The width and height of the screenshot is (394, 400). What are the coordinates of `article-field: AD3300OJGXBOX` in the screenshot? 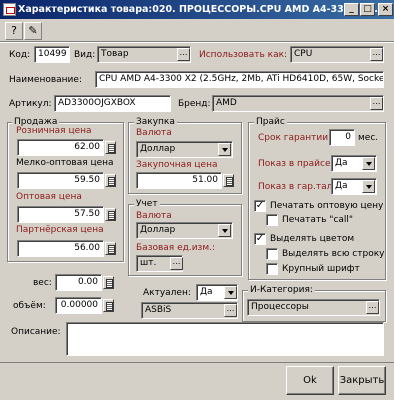 It's located at (112, 103).